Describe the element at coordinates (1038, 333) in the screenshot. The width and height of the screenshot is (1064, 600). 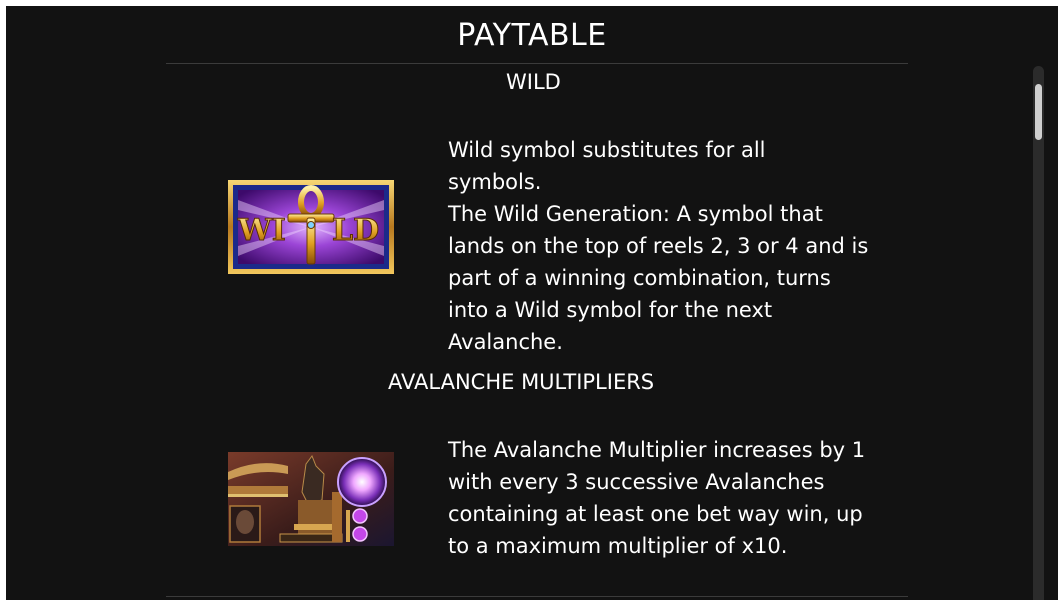
I see `scrollbar-track` at that location.